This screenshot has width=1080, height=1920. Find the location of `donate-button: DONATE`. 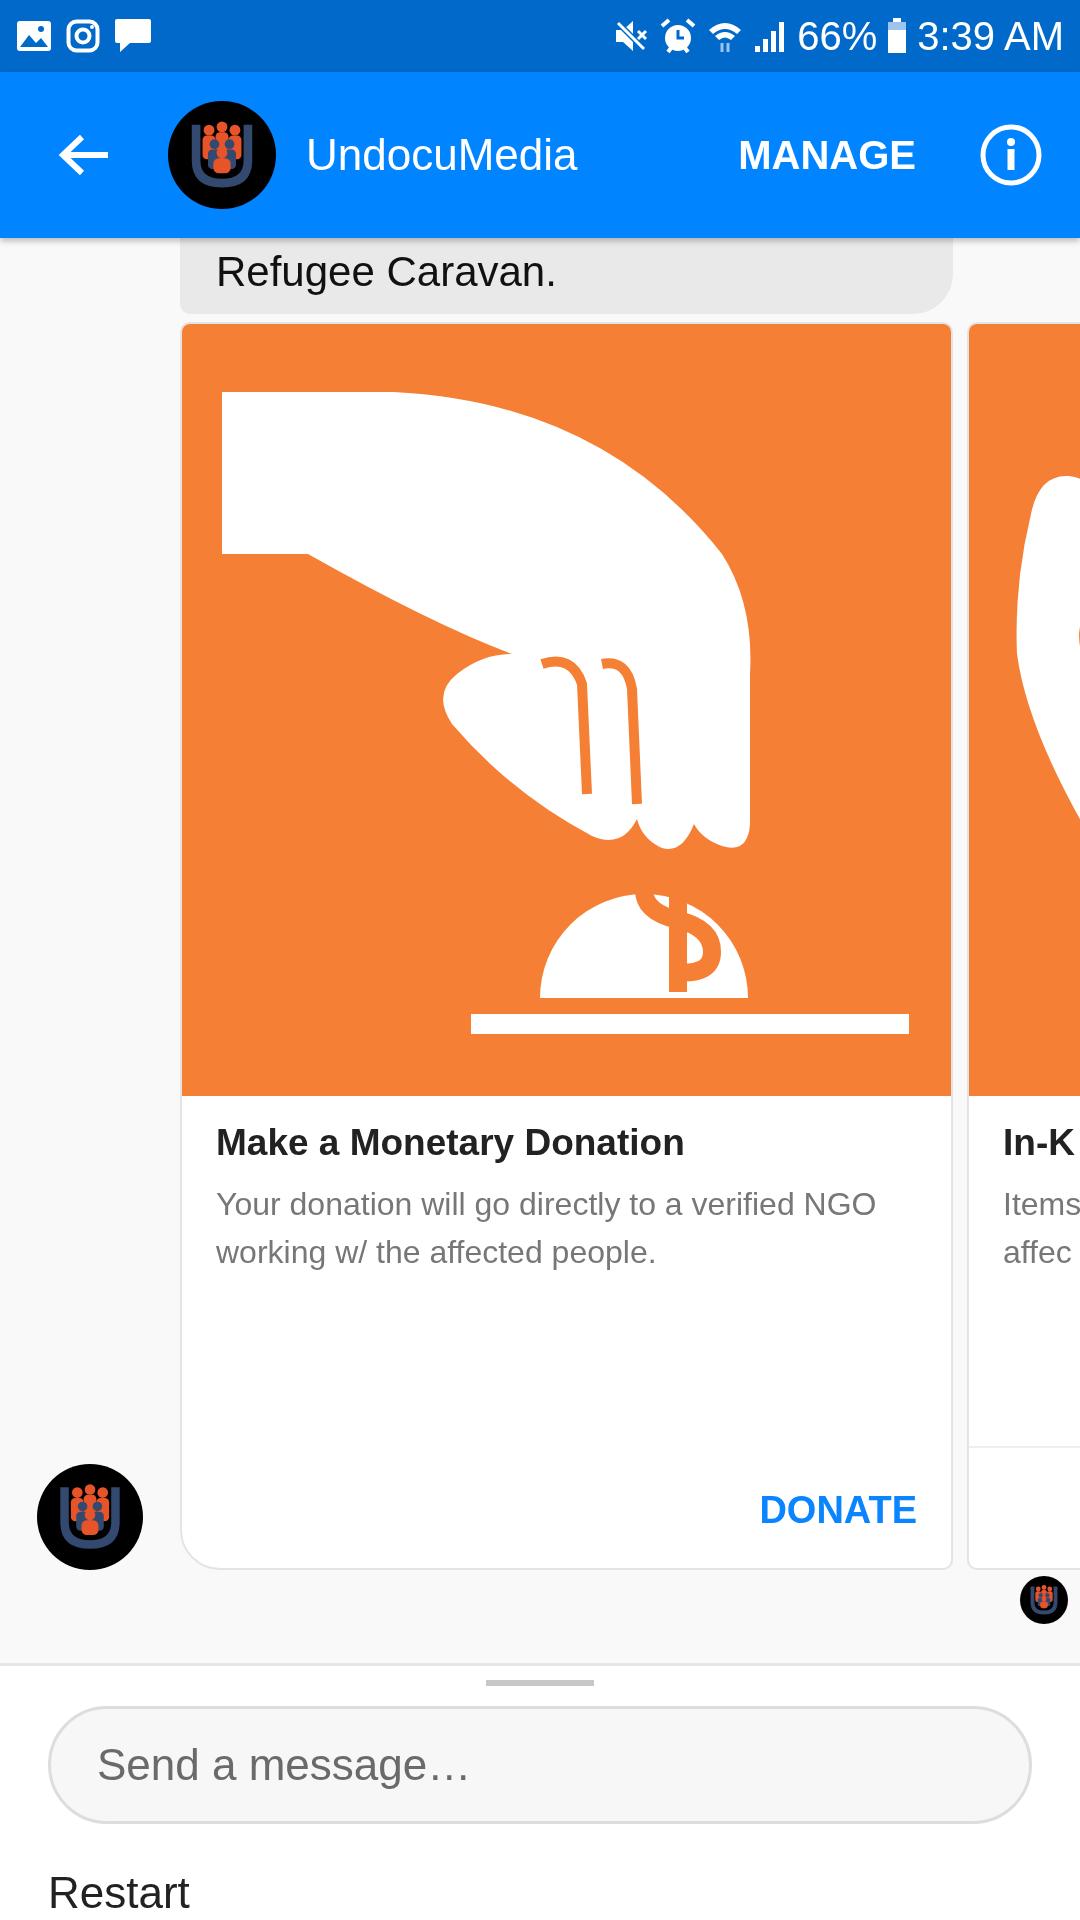

donate-button: DONATE is located at coordinates (838, 1510).